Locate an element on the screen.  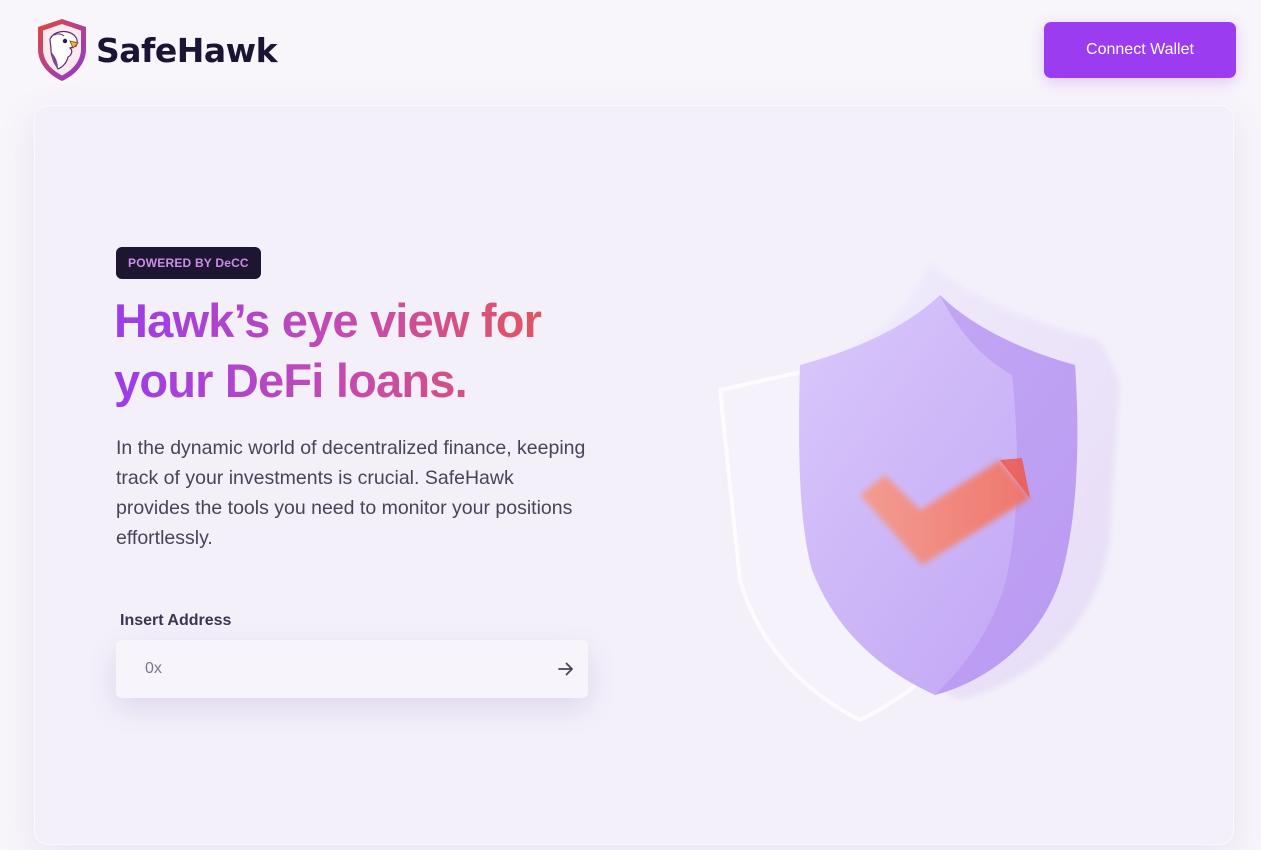
brand-name: SafeHawk is located at coordinates (187, 50).